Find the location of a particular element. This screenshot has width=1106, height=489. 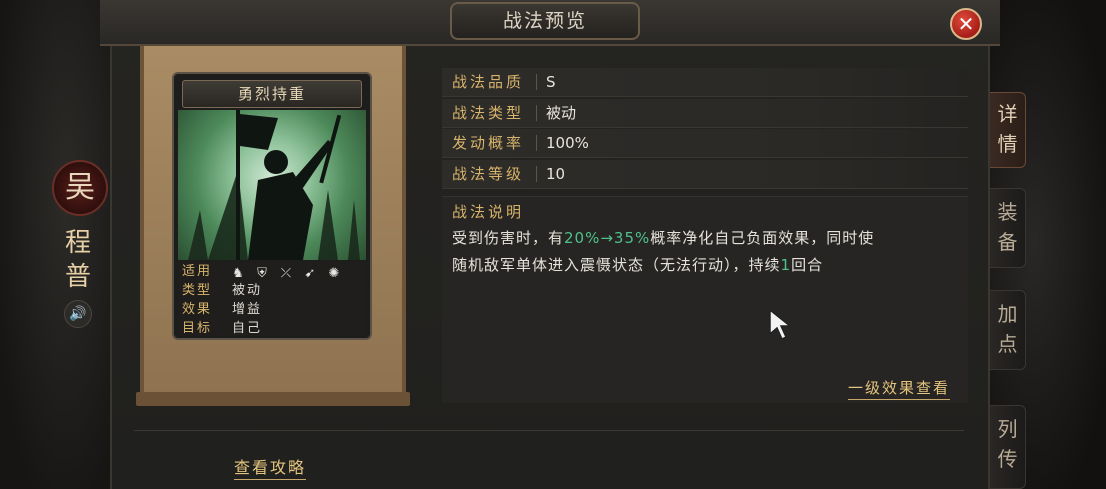

tab-label: 装备 is located at coordinates (1007, 227).